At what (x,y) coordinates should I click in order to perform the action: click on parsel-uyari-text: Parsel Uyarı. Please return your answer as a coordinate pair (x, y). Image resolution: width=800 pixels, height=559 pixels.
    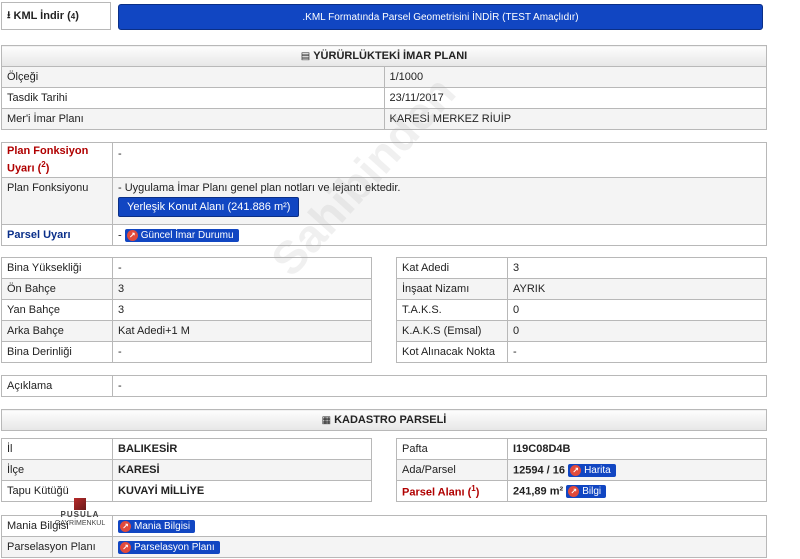
    Looking at the image, I should click on (39, 235).